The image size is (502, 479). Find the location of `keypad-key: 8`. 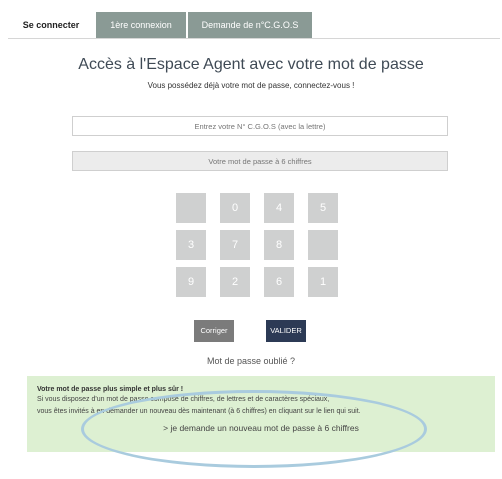

keypad-key: 8 is located at coordinates (279, 245).